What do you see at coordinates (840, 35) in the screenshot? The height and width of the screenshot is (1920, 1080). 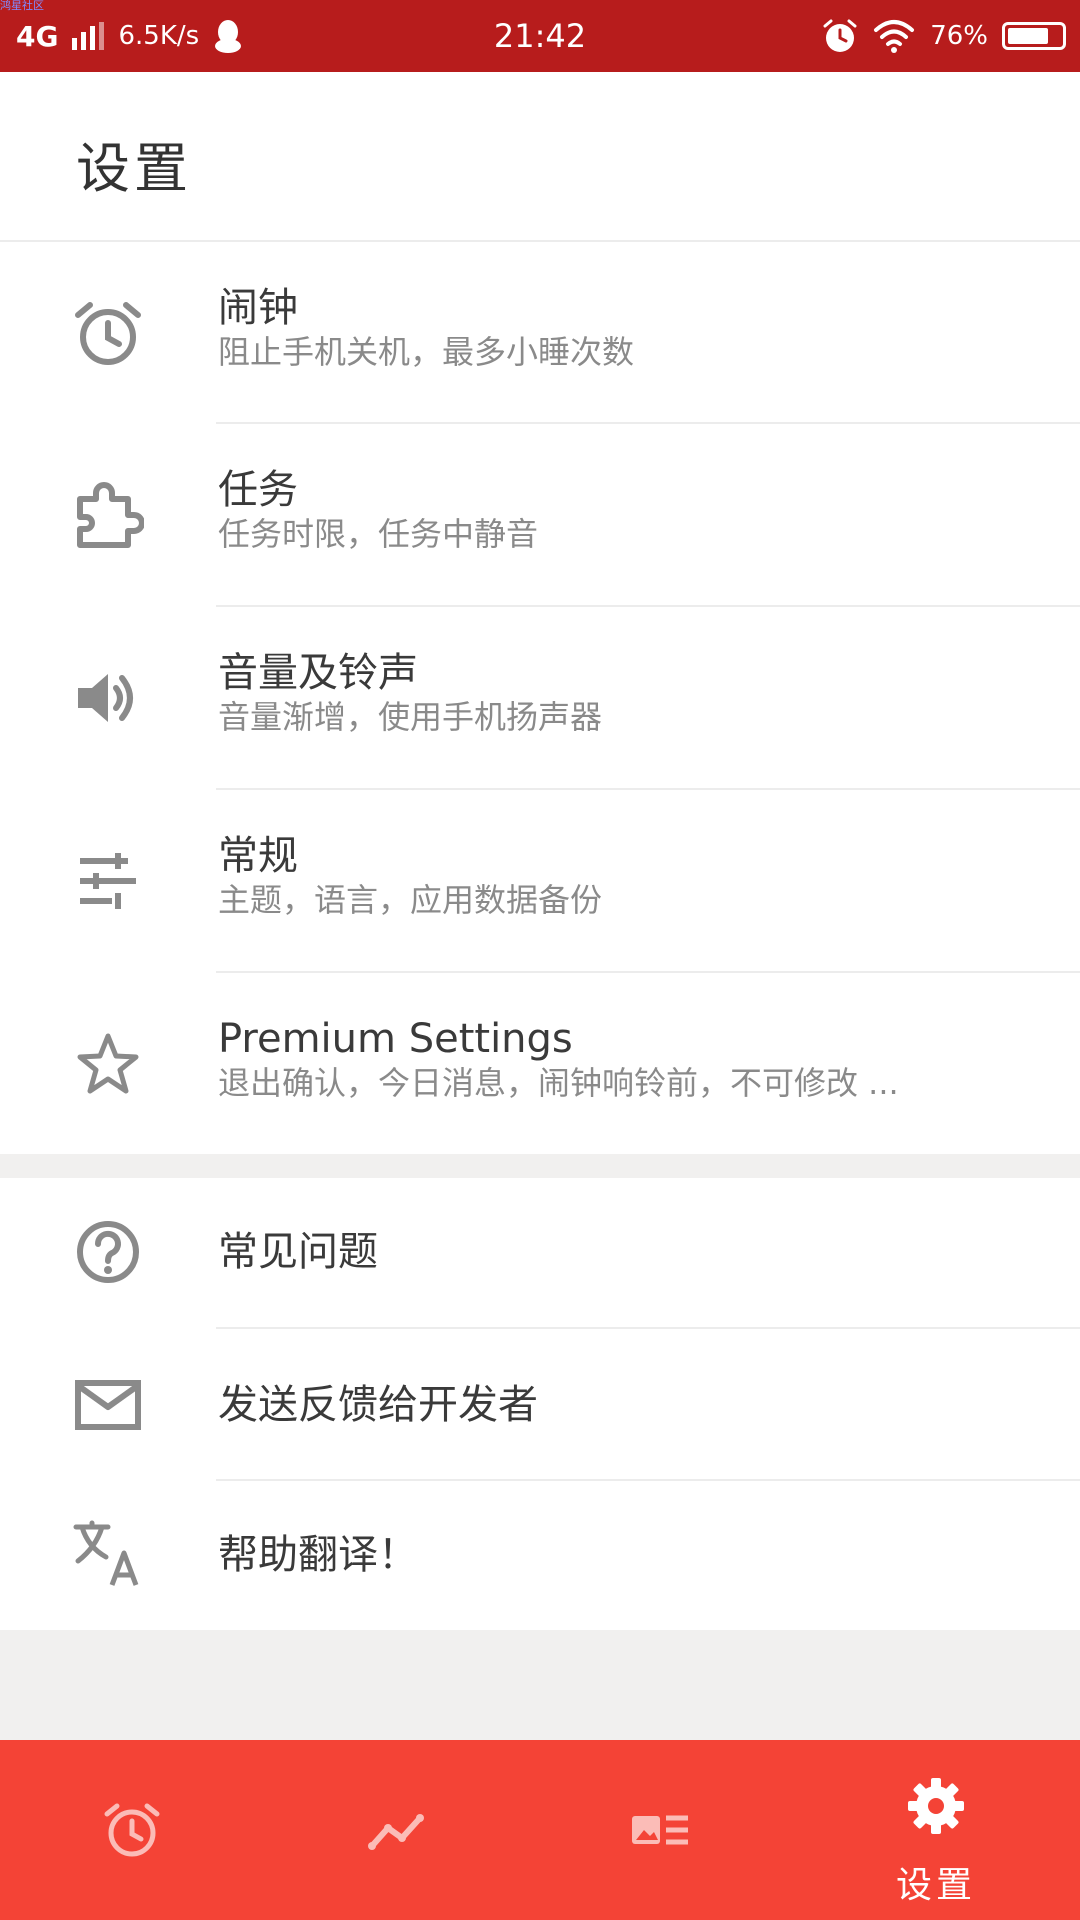 I see `alarm-status-icon` at bounding box center [840, 35].